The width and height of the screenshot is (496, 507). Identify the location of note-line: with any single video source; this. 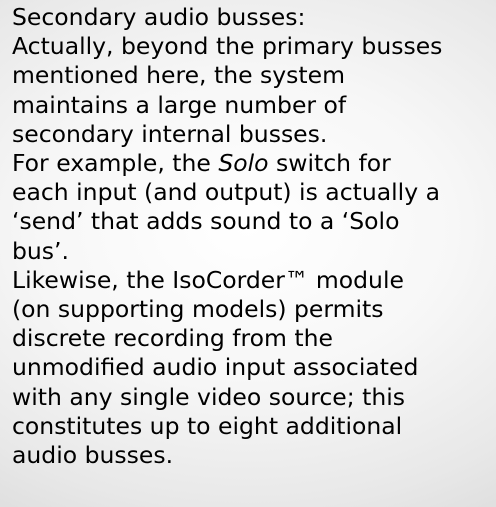
(209, 396).